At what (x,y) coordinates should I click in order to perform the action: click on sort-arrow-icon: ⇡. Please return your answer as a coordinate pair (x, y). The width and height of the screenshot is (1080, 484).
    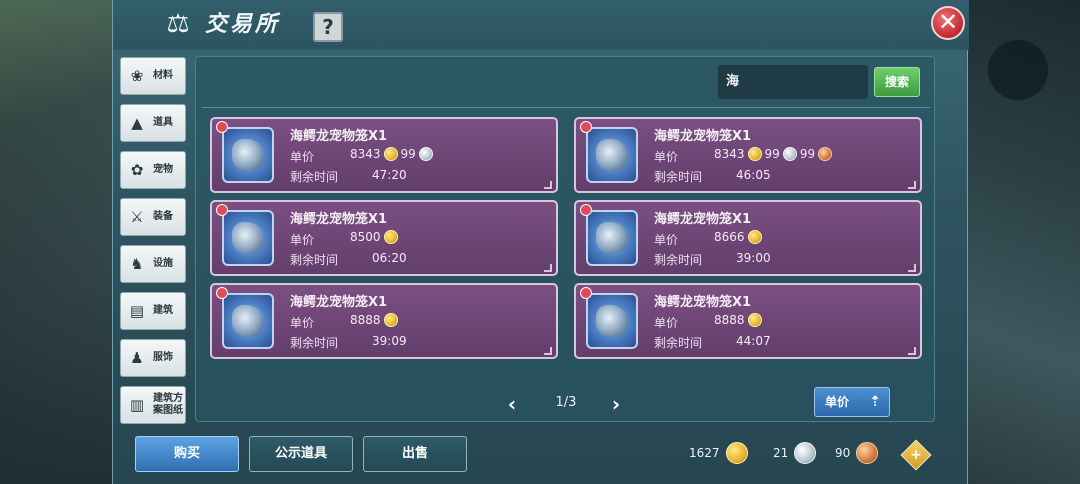
    Looking at the image, I should click on (875, 402).